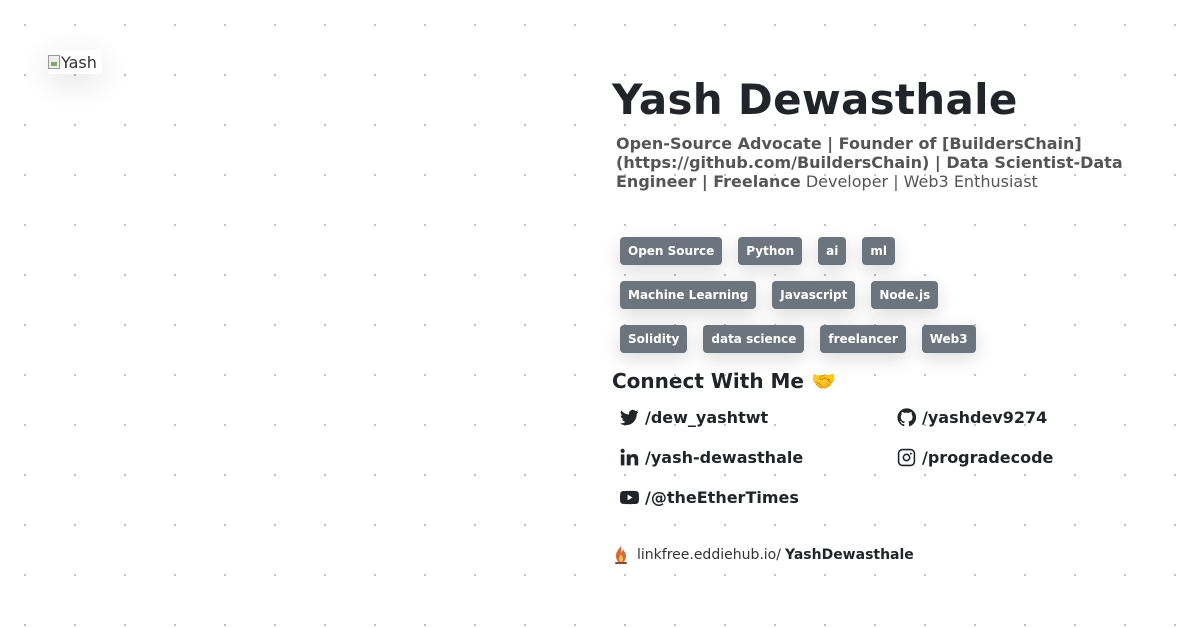 The height and width of the screenshot is (627, 1200). I want to click on tag-machine-learning: Machine Learning, so click(688, 295).